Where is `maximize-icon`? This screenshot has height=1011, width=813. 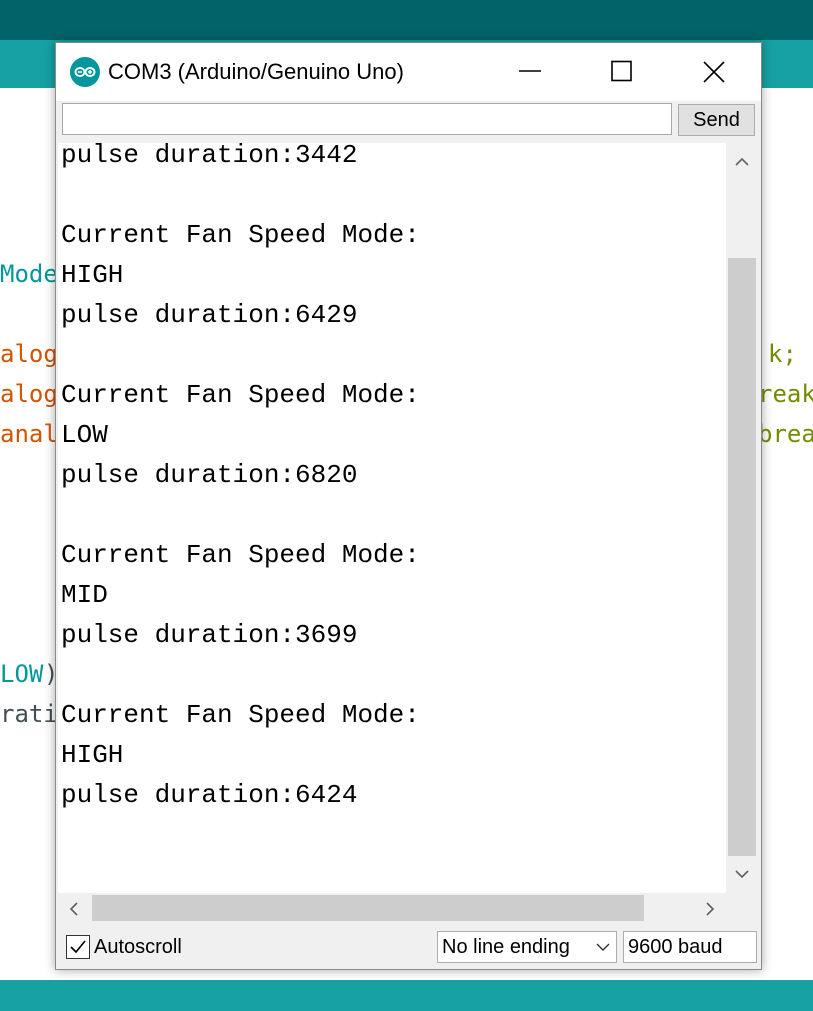
maximize-icon is located at coordinates (621, 71).